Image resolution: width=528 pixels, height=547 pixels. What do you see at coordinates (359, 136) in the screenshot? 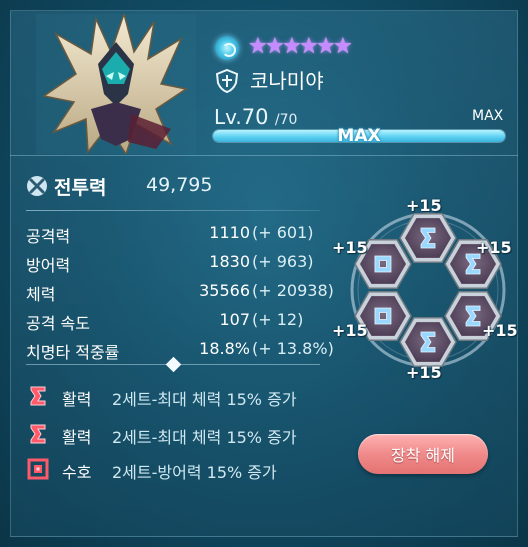
I see `exp-bar-text: MAX` at bounding box center [359, 136].